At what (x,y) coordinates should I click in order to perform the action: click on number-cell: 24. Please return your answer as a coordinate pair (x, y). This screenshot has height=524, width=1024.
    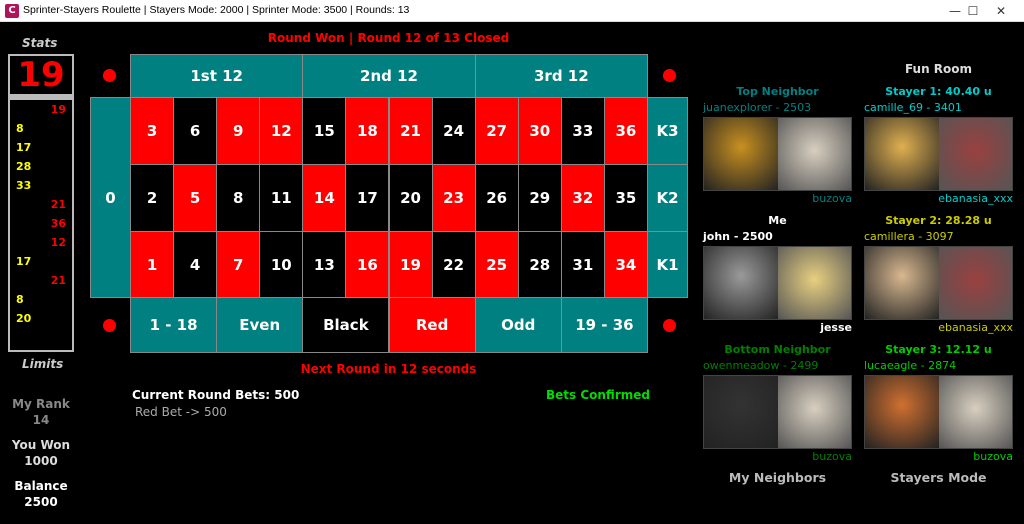
    Looking at the image, I should click on (453, 131).